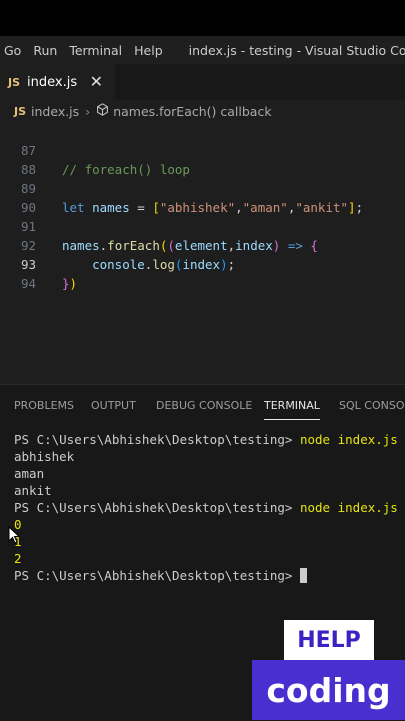 The height and width of the screenshot is (721, 405). Describe the element at coordinates (118, 264) in the screenshot. I see `code-variable: console` at that location.